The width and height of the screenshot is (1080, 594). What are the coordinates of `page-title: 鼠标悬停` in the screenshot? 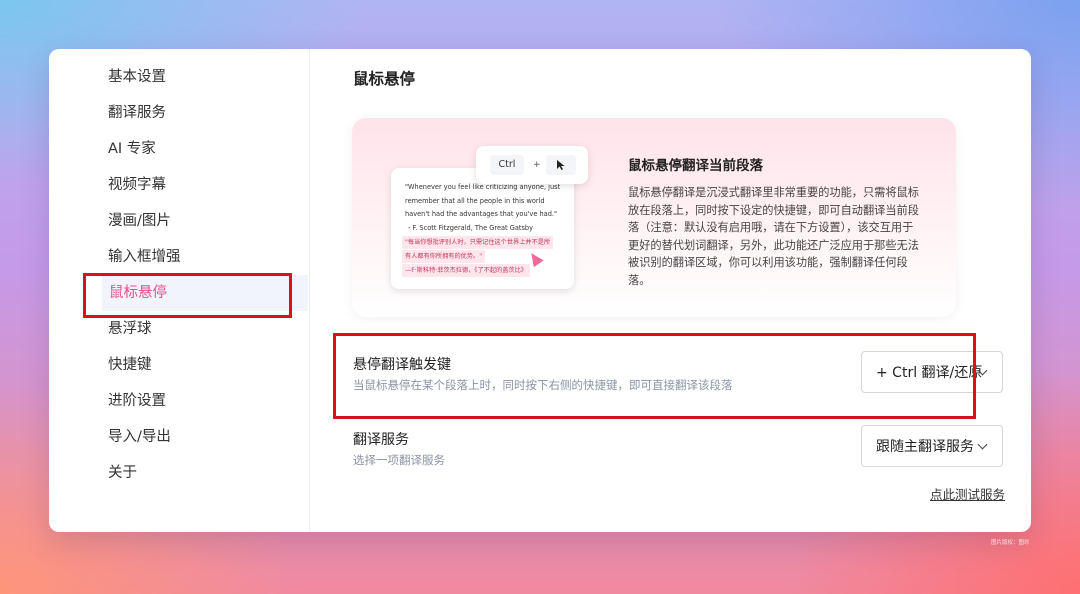 It's located at (384, 79).